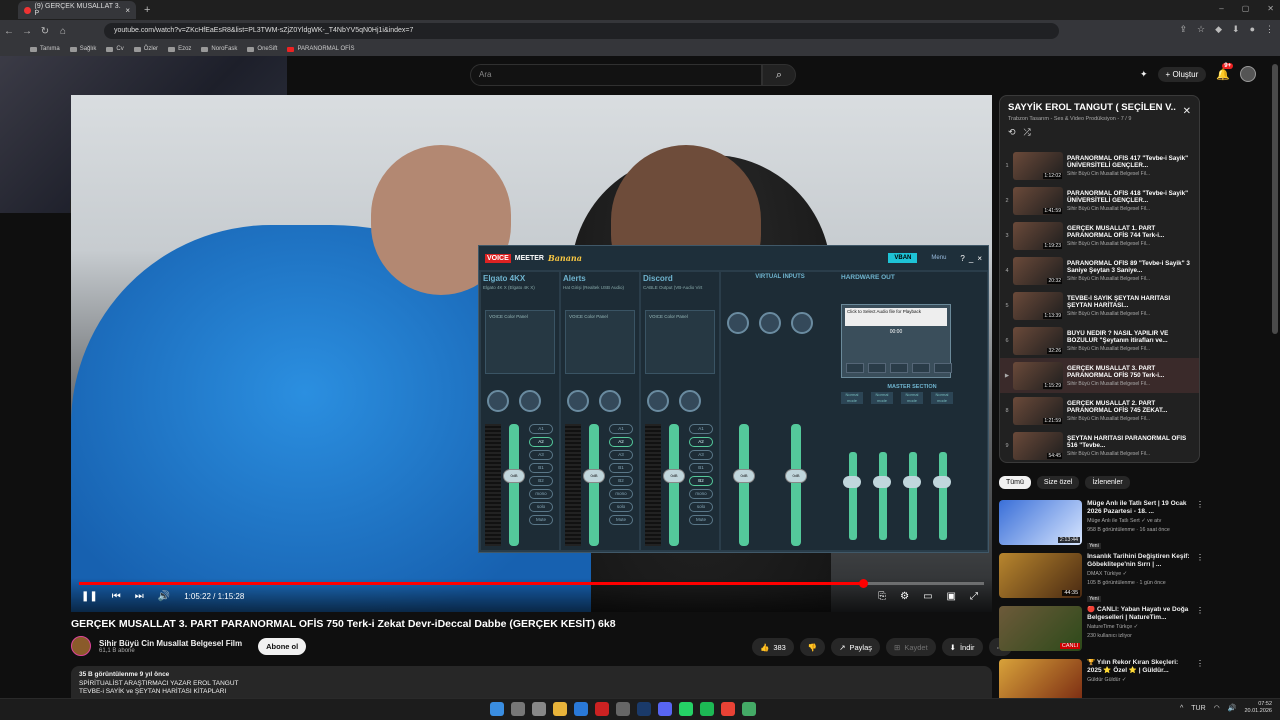 The image size is (1280, 720). I want to click on recommendation-thumbnail: 2:13:44, so click(1041, 522).